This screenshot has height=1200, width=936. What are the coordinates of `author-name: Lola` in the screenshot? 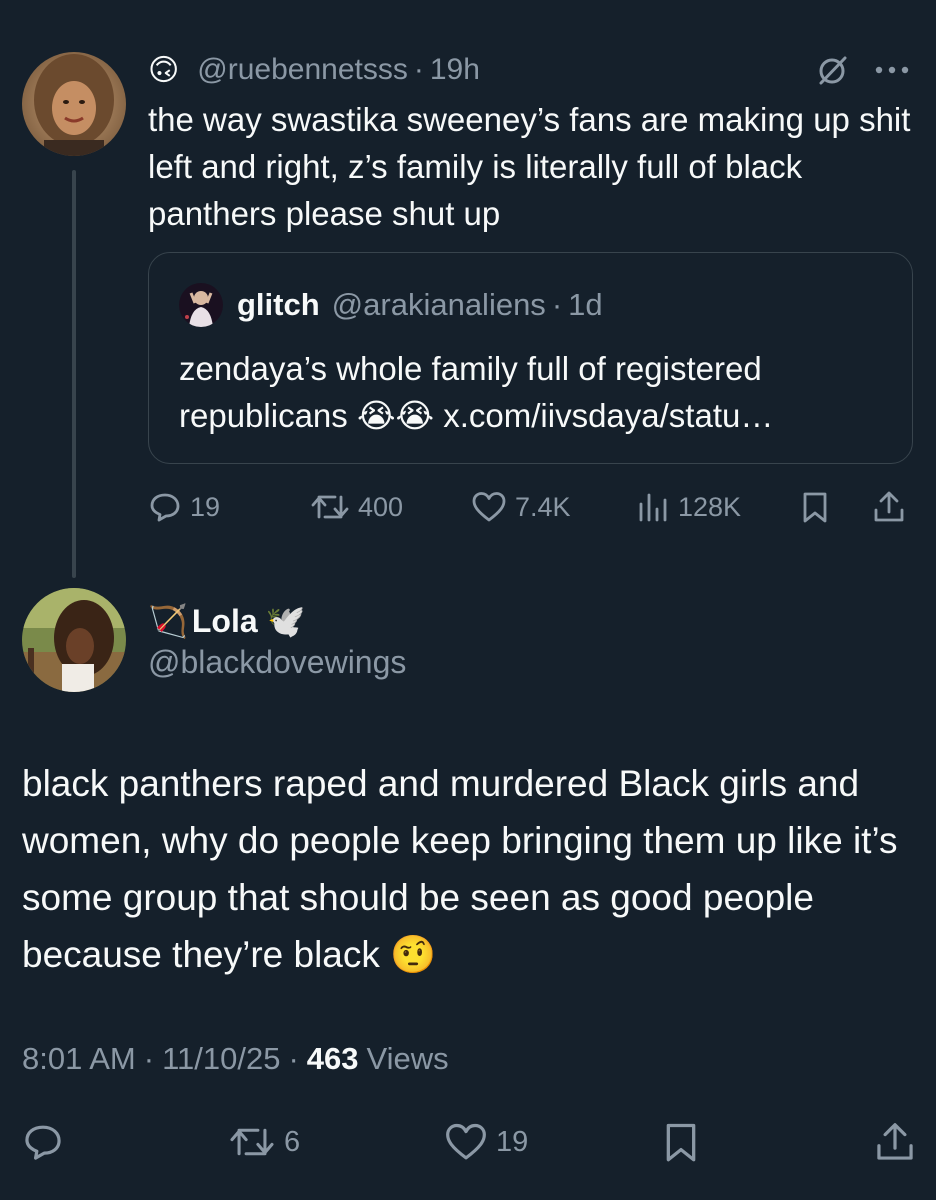 It's located at (224, 620).